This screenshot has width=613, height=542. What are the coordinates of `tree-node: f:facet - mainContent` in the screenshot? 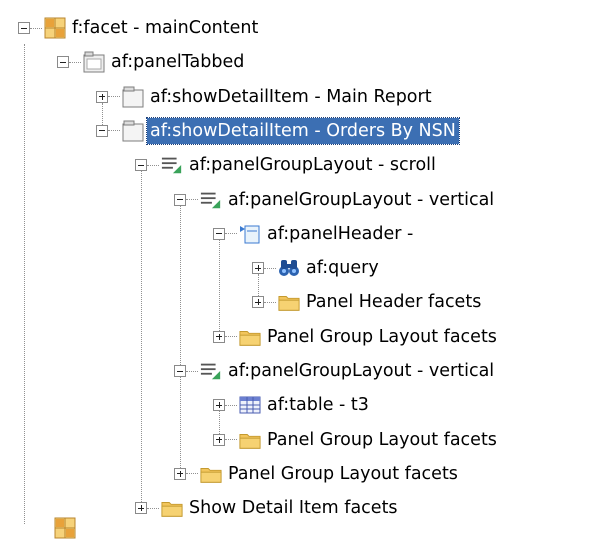 It's located at (139, 28).